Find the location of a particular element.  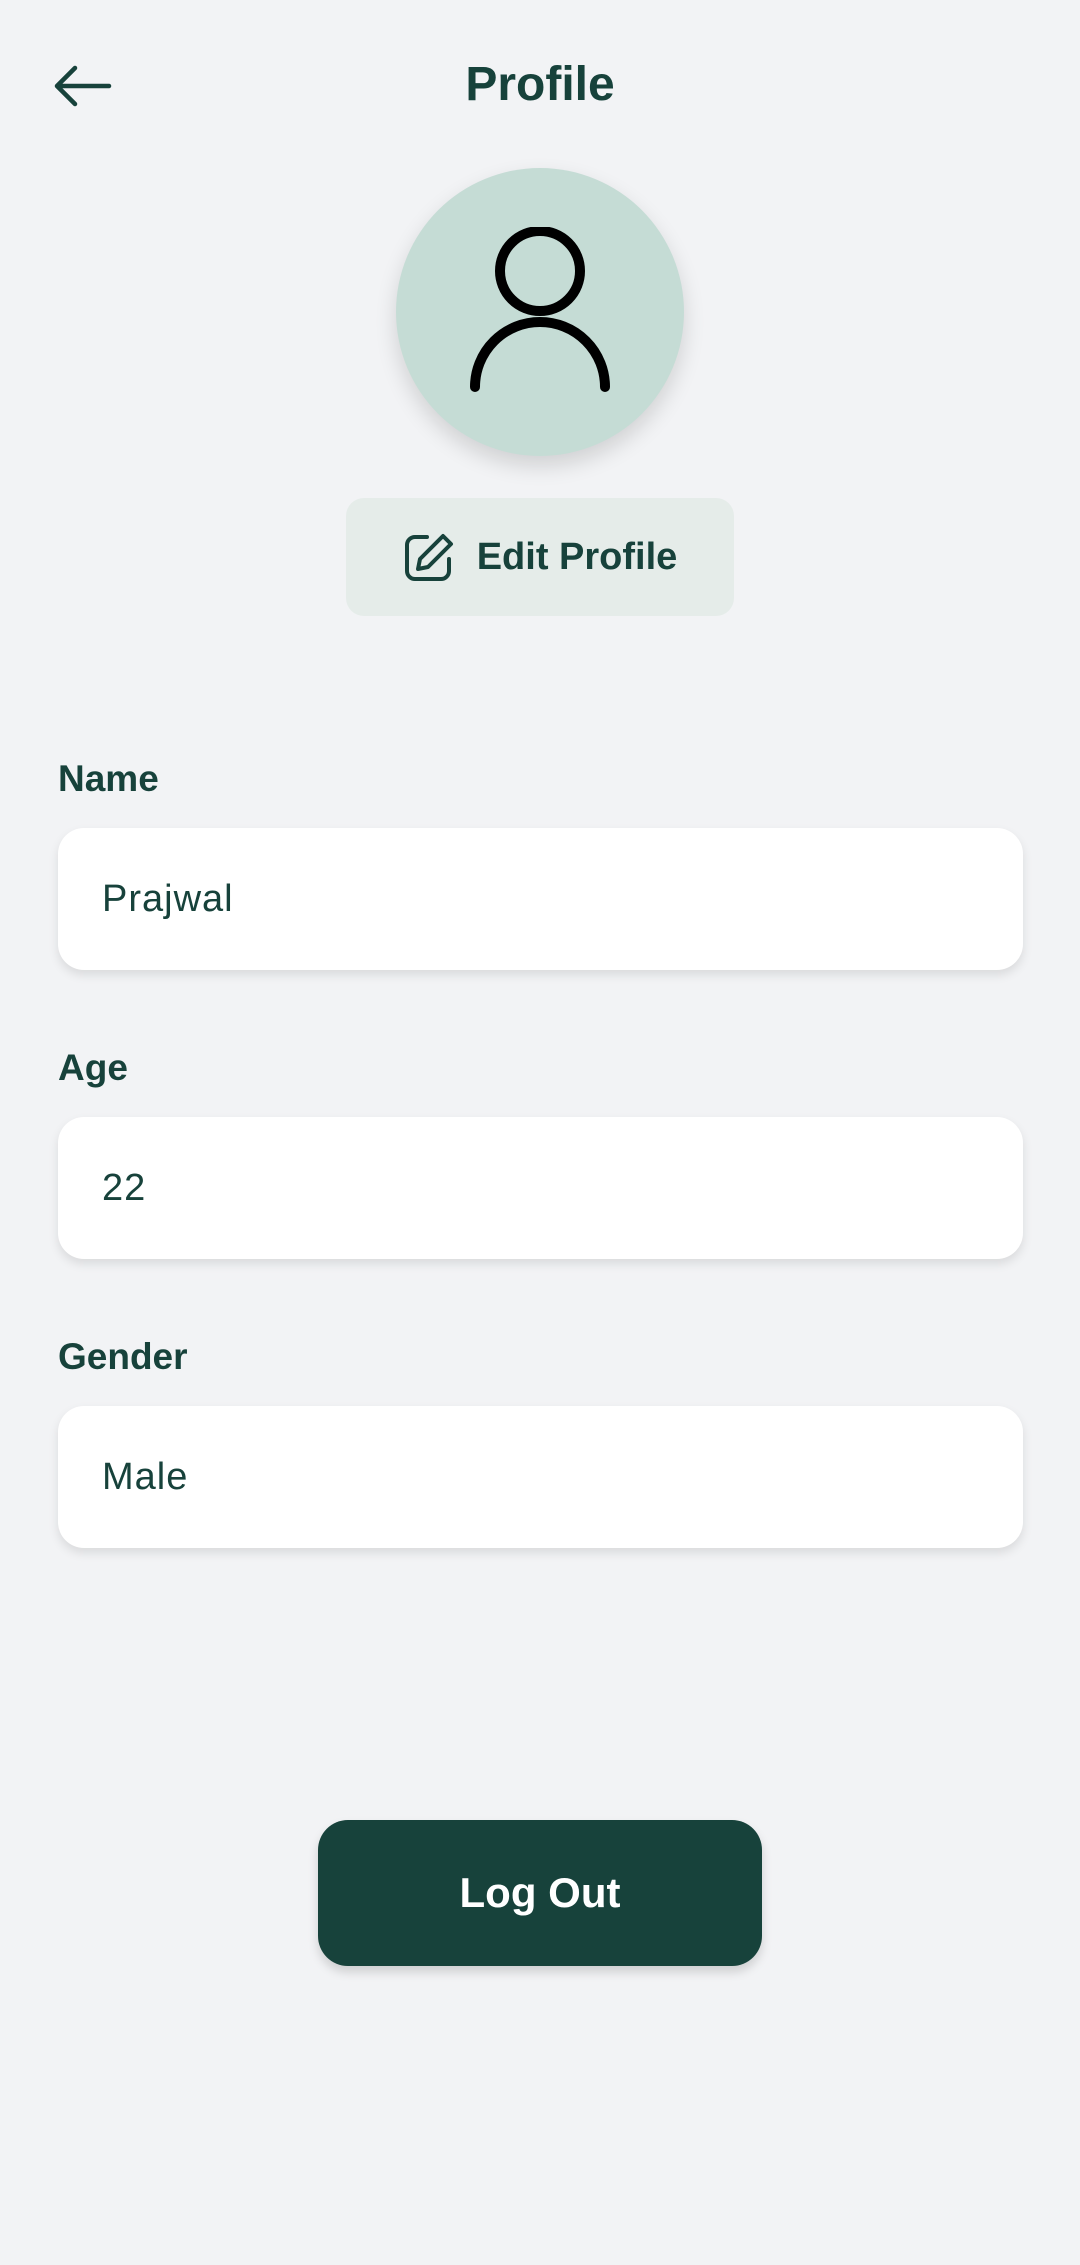

name-field: Prajwal is located at coordinates (540, 899).